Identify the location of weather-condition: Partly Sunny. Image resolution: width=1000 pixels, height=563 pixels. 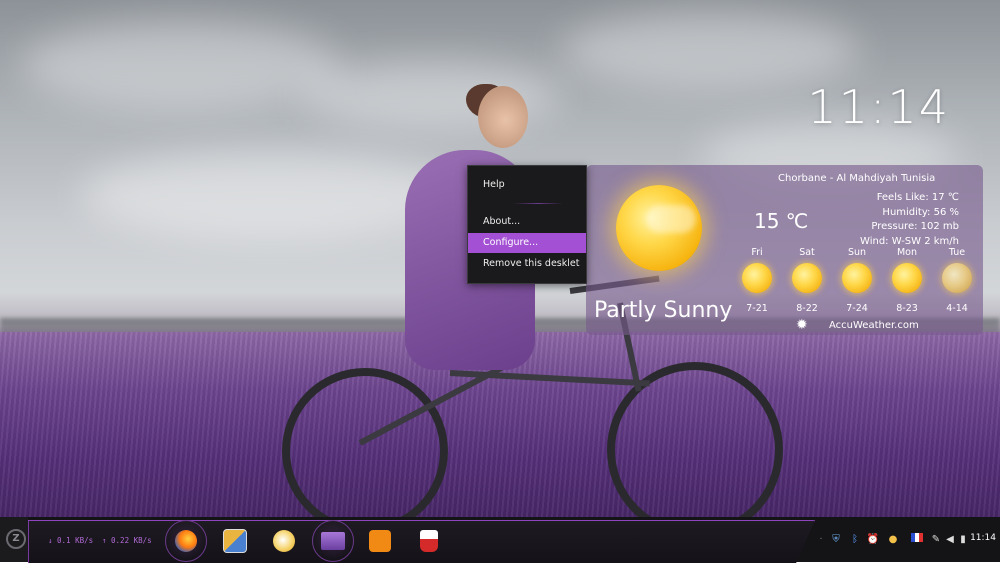
(663, 310).